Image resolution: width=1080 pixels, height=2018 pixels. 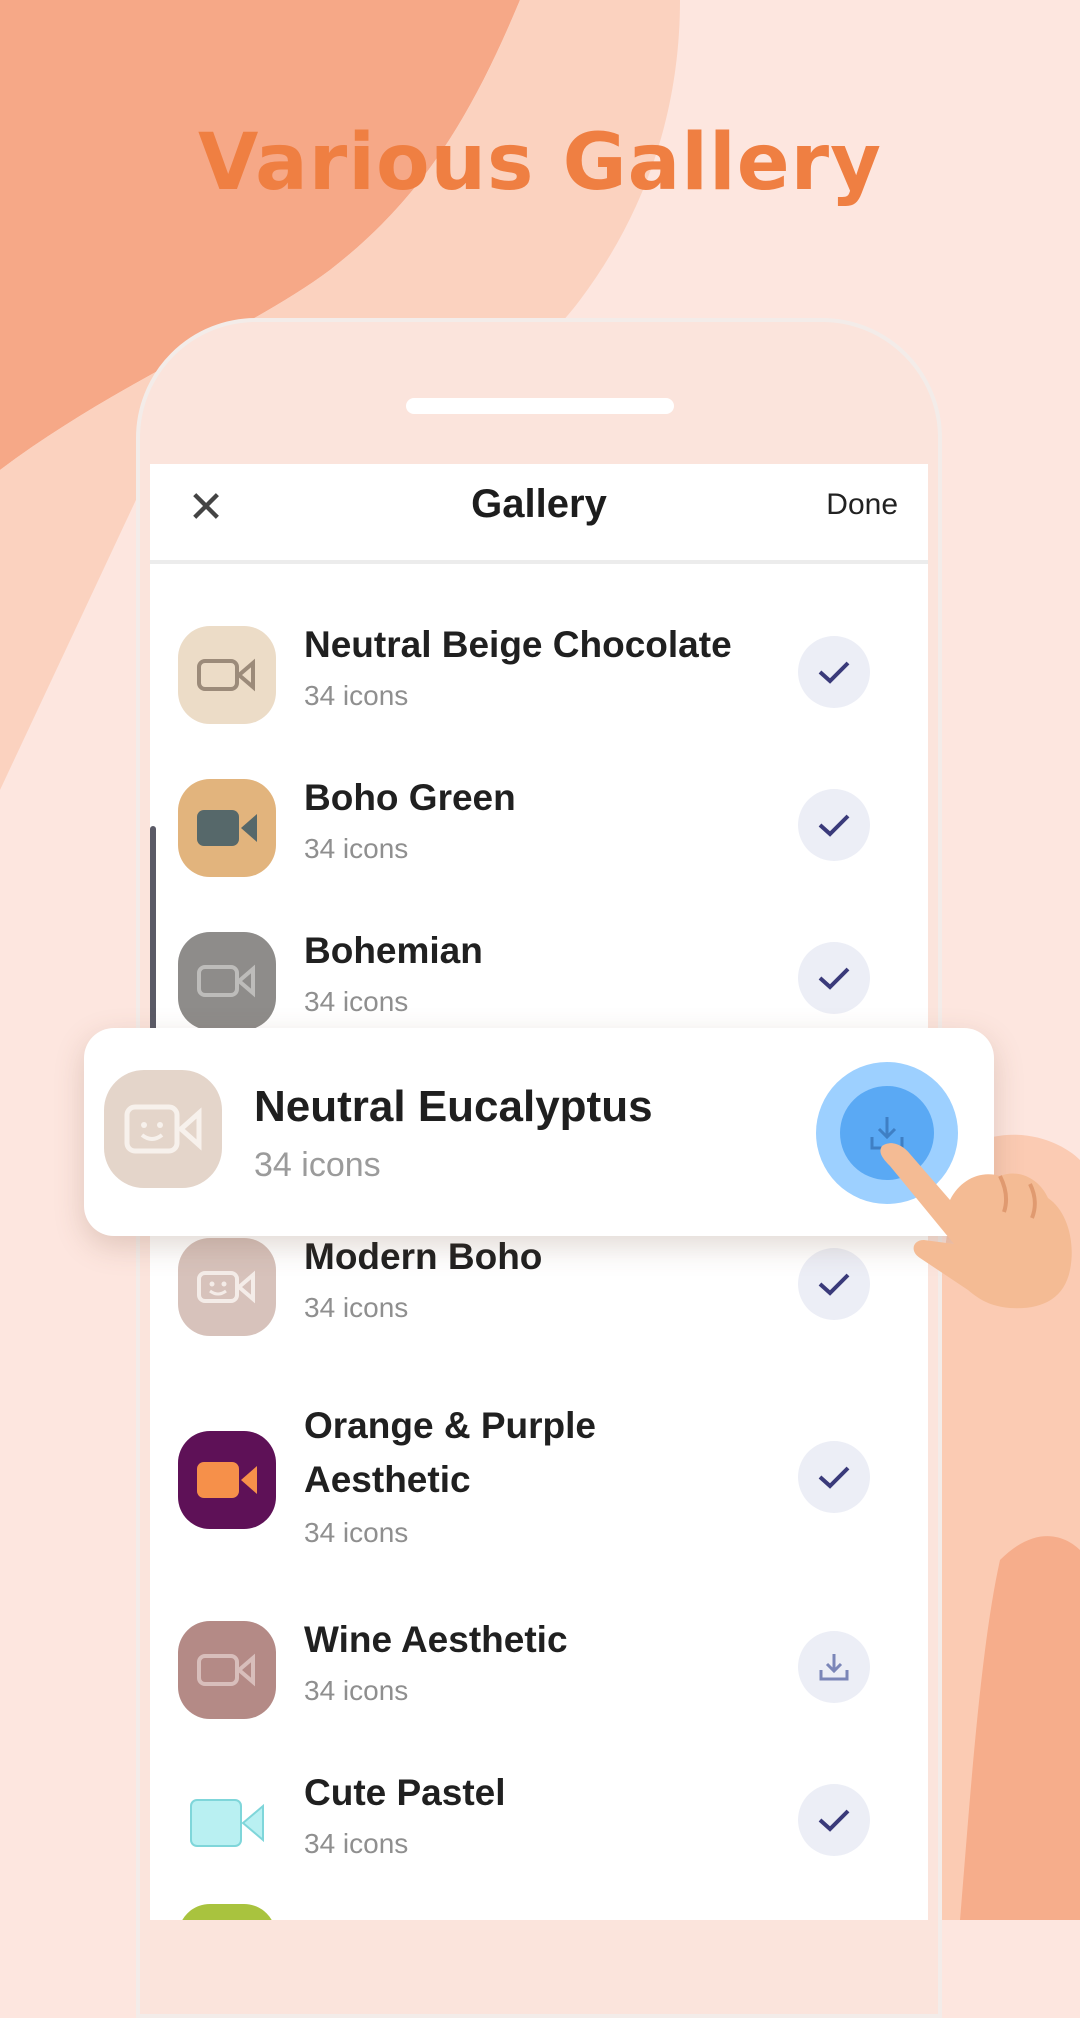 What do you see at coordinates (539, 1132) in the screenshot?
I see `highlighted-theme-card: Neutral Eucalyptus 34 icons` at bounding box center [539, 1132].